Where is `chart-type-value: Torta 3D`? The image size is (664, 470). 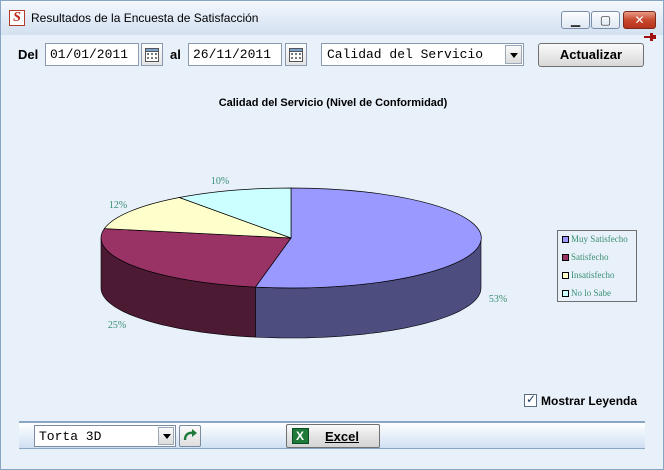
chart-type-value: Torta 3D is located at coordinates (70, 436).